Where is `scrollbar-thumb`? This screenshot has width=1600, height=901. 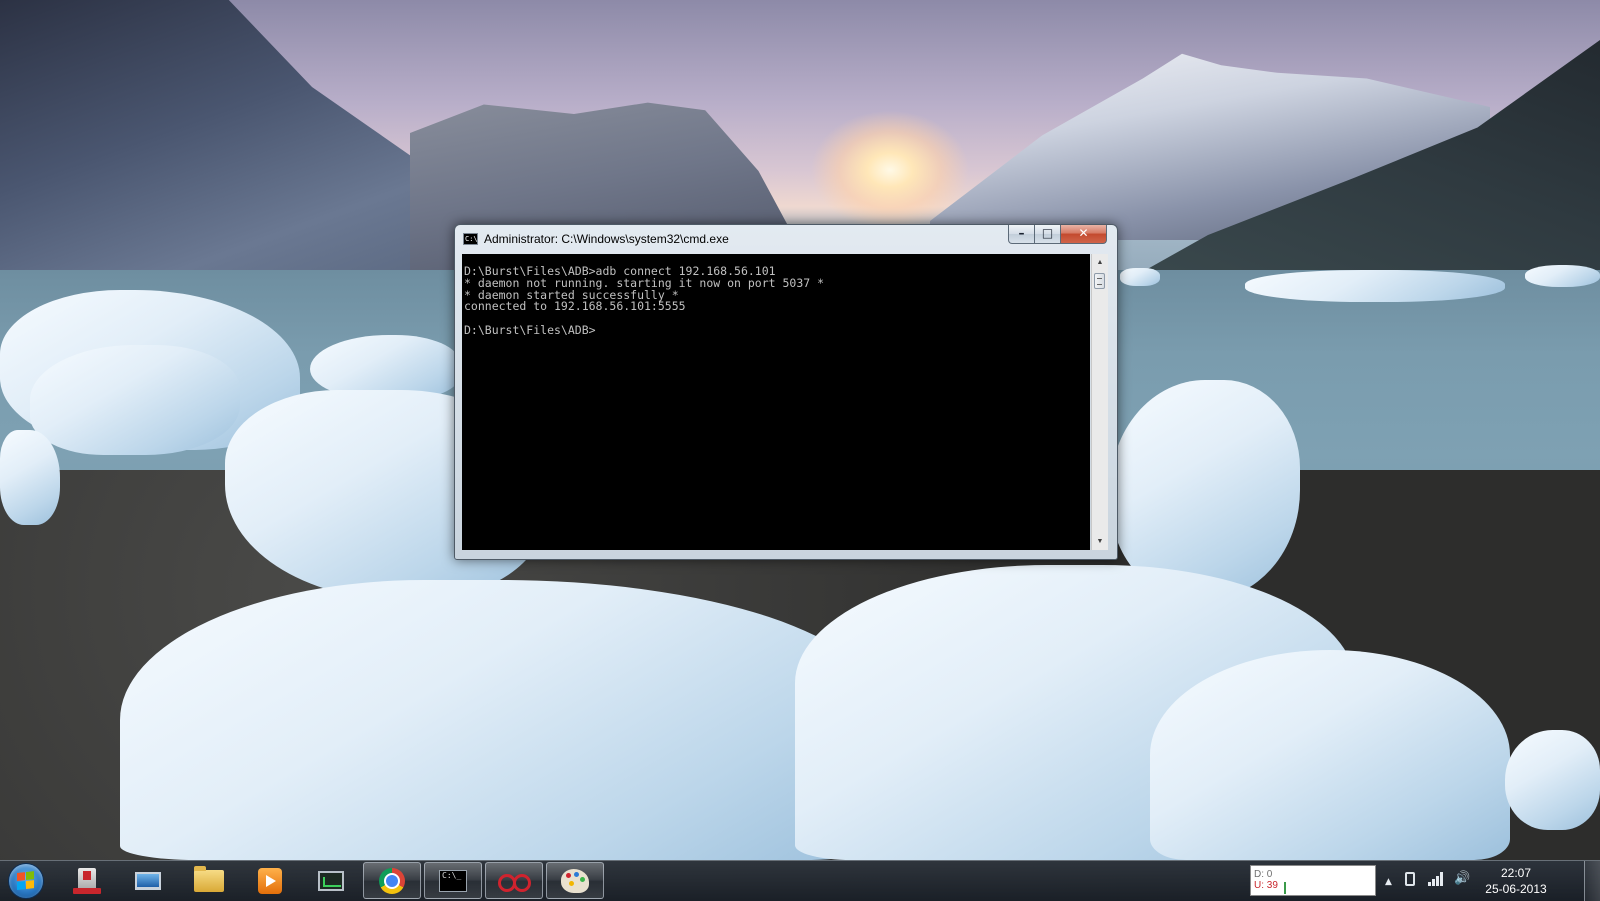 scrollbar-thumb is located at coordinates (1099, 281).